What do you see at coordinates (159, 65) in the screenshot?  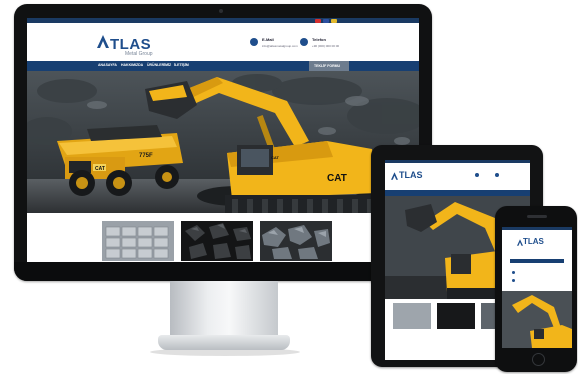 I see `nav-item-products: ÜRÜNLERİMİZ` at bounding box center [159, 65].